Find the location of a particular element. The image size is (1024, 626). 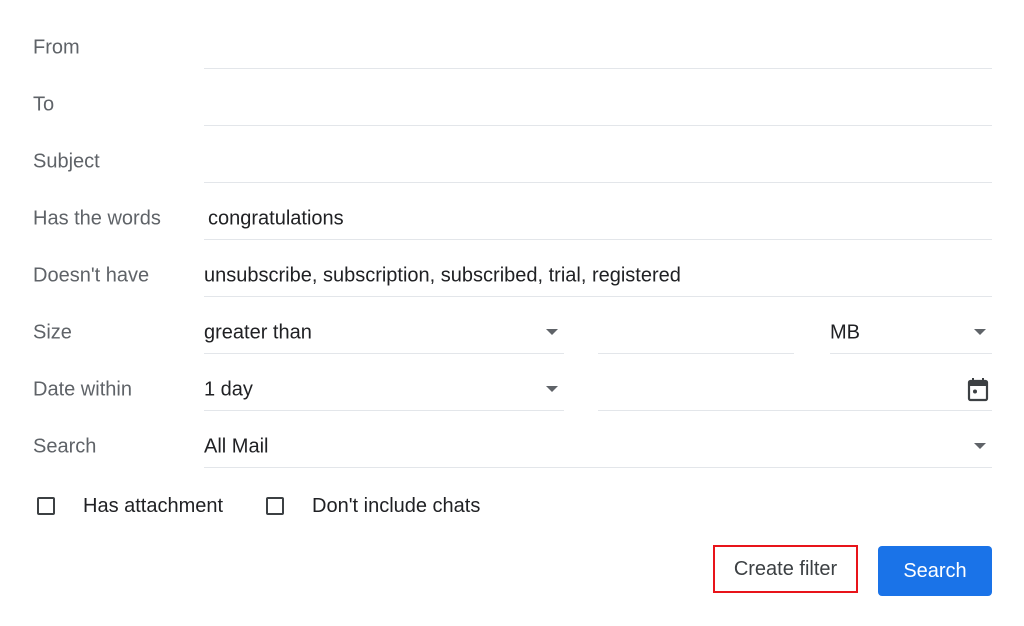

calendar-icon is located at coordinates (978, 390).